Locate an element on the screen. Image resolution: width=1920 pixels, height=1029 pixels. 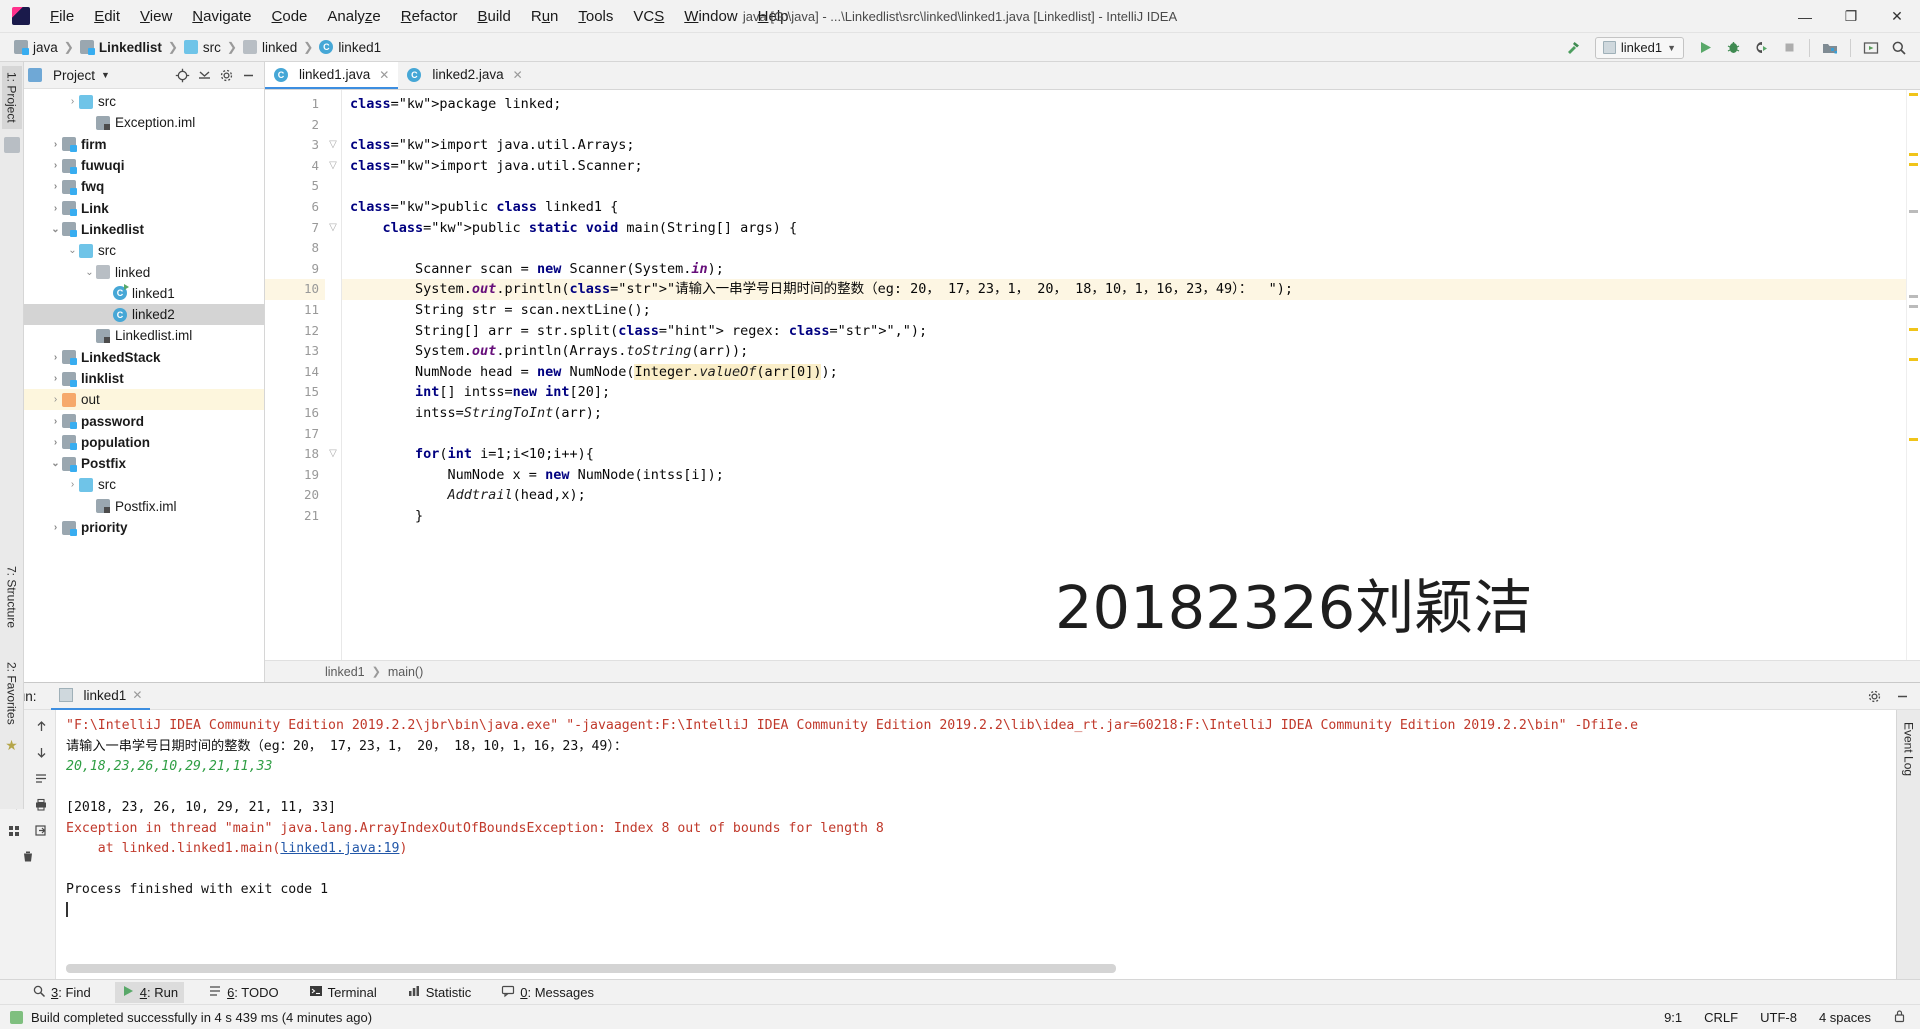
bottom-tab-terminal: Terminal is located at coordinates (343, 992).